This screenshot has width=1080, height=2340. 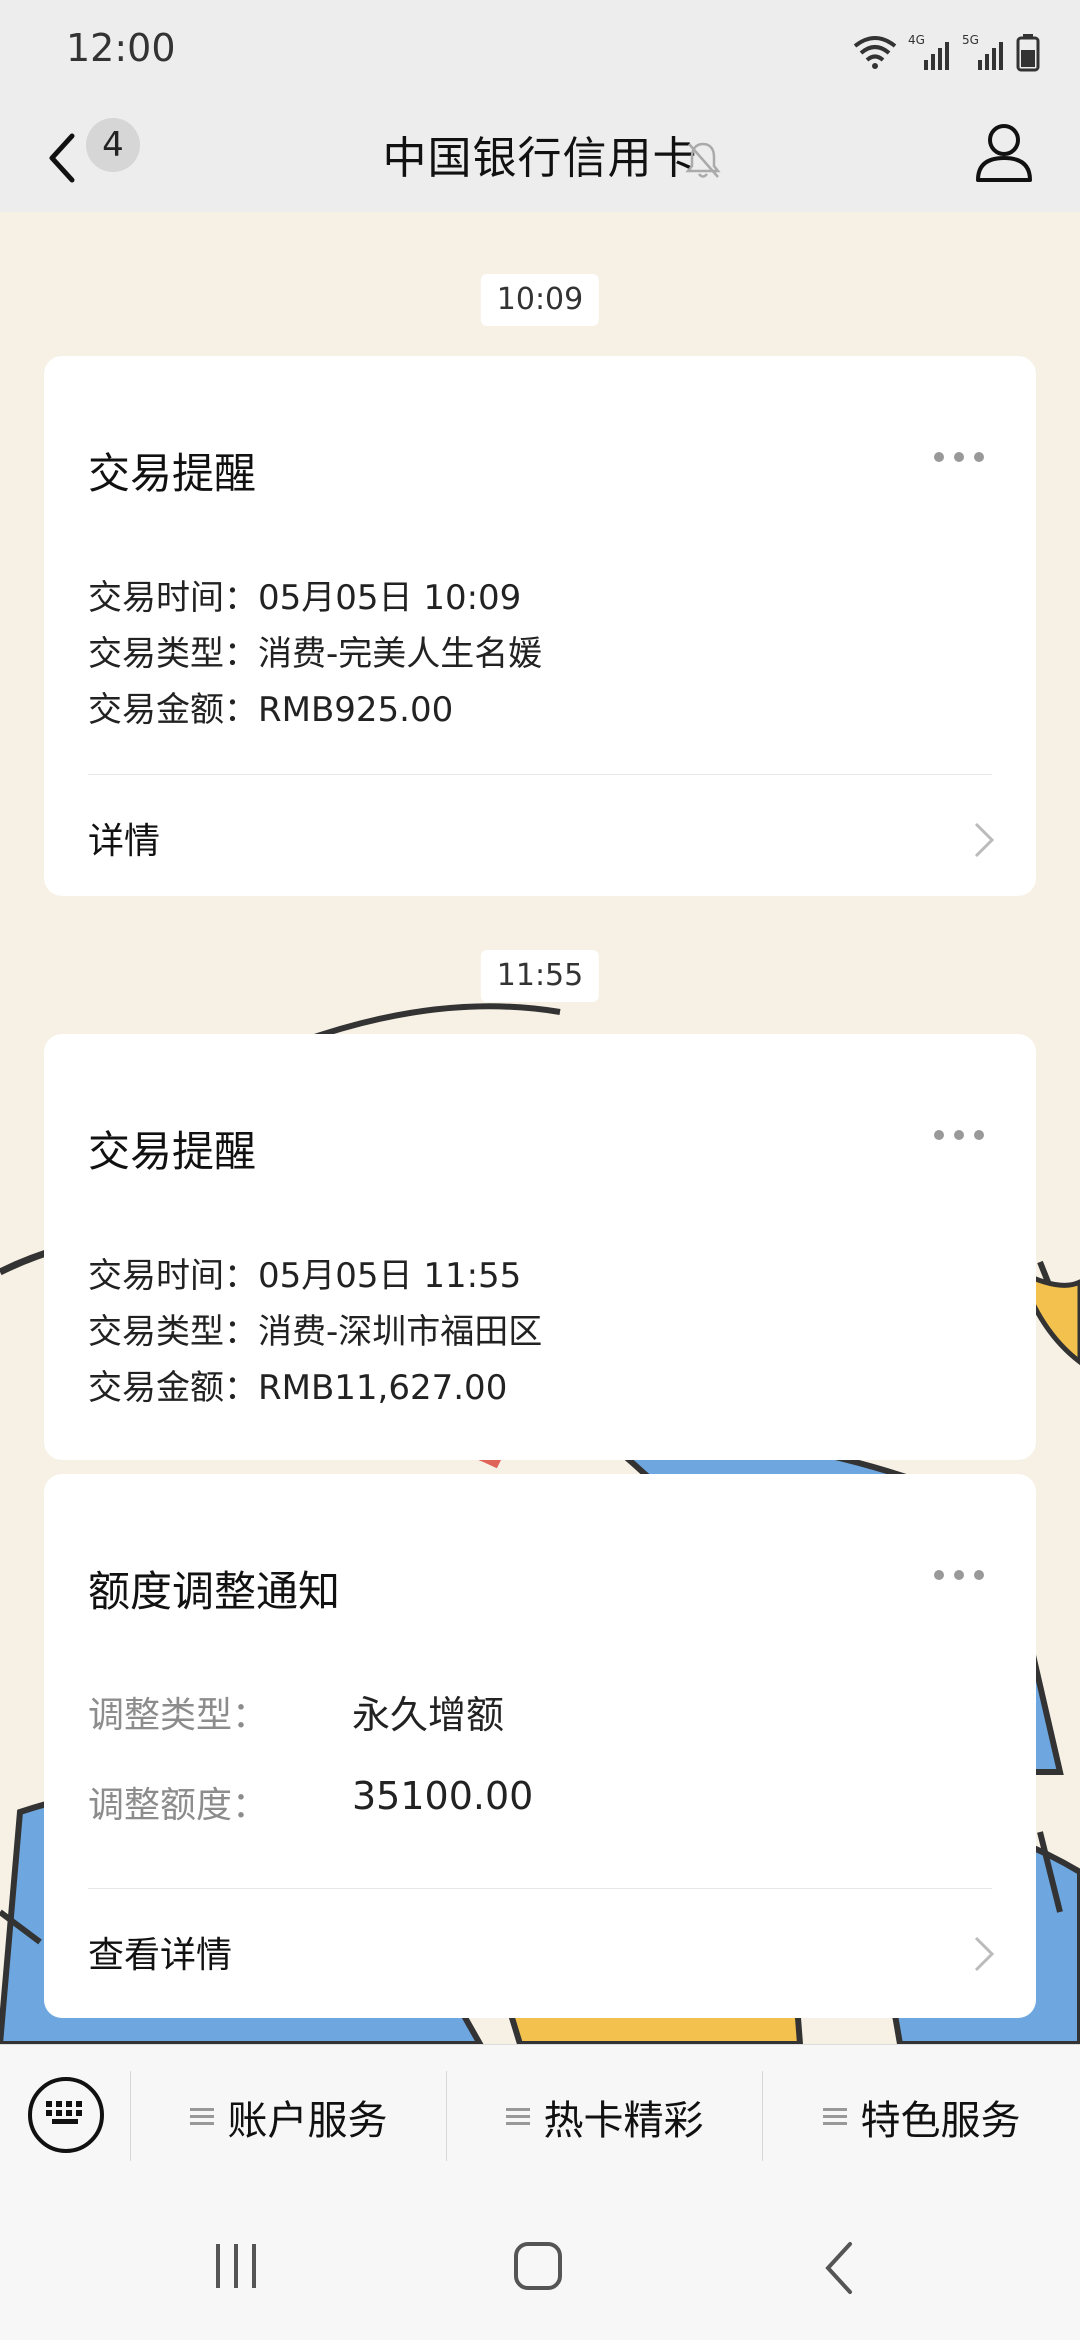 What do you see at coordinates (237, 2265) in the screenshot?
I see `recent-apps-icon` at bounding box center [237, 2265].